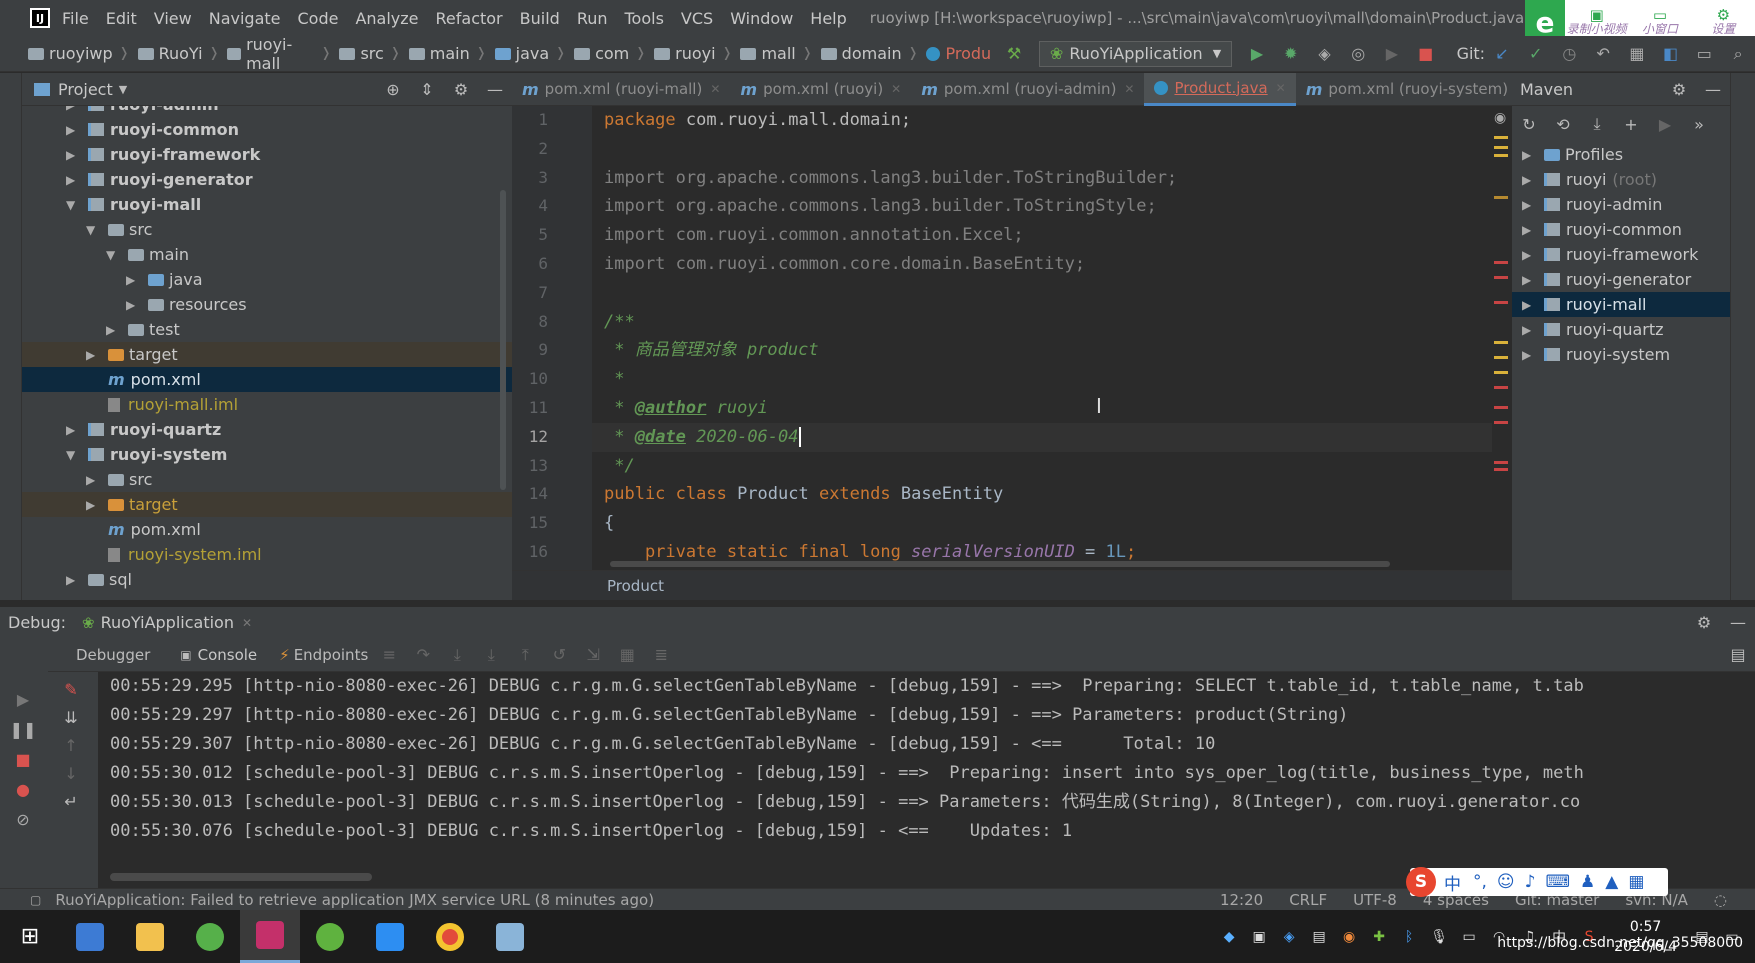  I want to click on editor-tab: m pom.xml (ruoyi) ✕, so click(820, 89).